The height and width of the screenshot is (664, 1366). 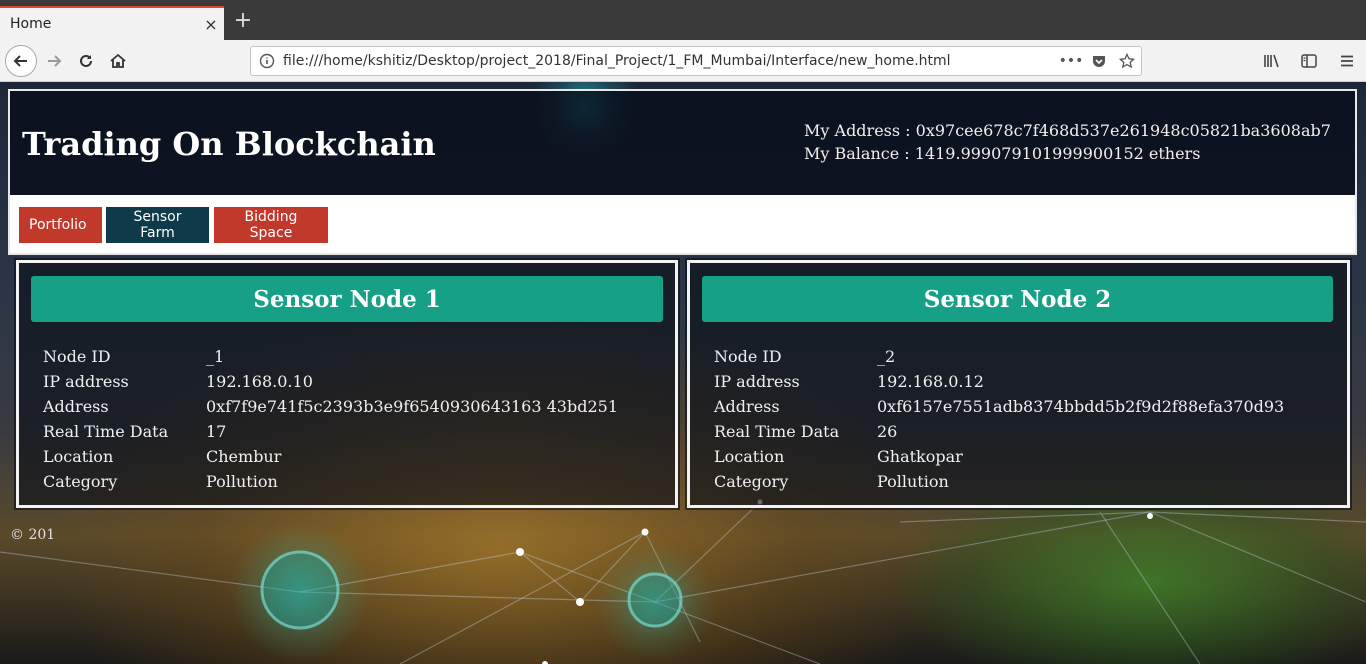 What do you see at coordinates (330, 356) in the screenshot?
I see `detail-row-node-id: Node ID _1` at bounding box center [330, 356].